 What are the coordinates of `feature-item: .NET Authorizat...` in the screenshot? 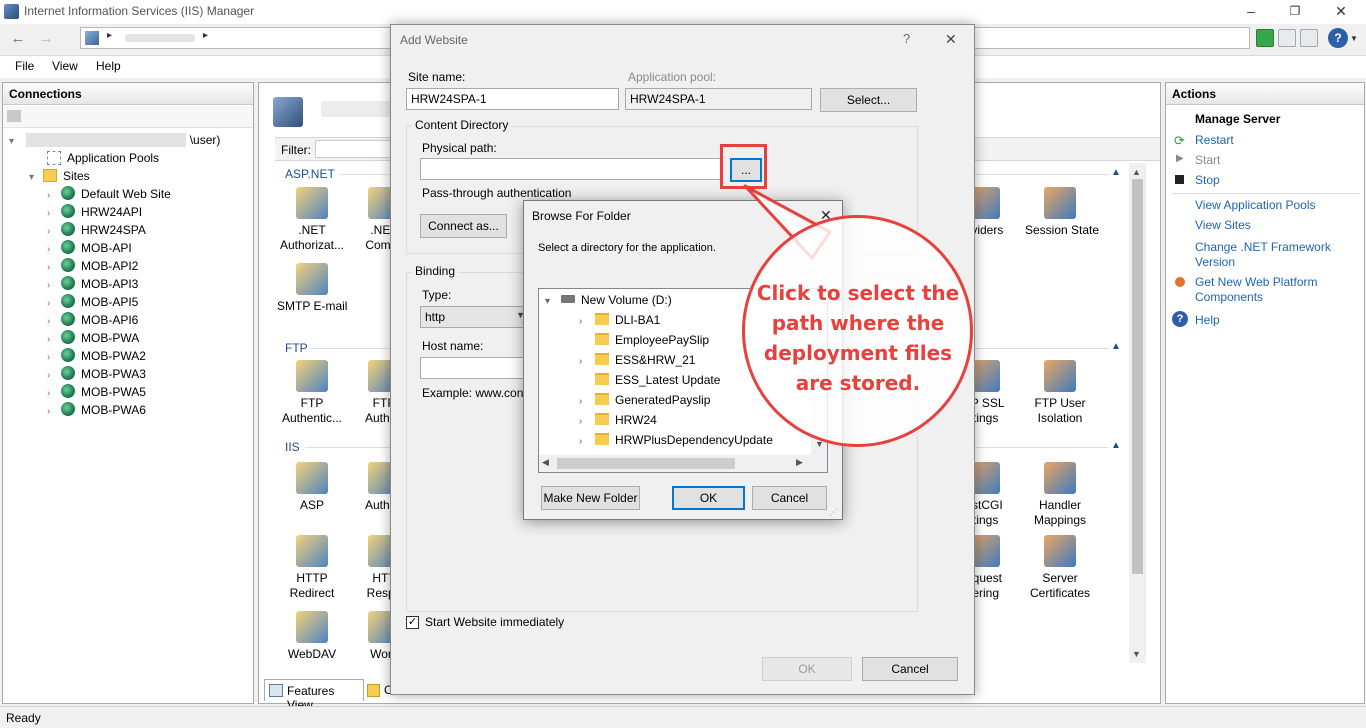 It's located at (312, 220).